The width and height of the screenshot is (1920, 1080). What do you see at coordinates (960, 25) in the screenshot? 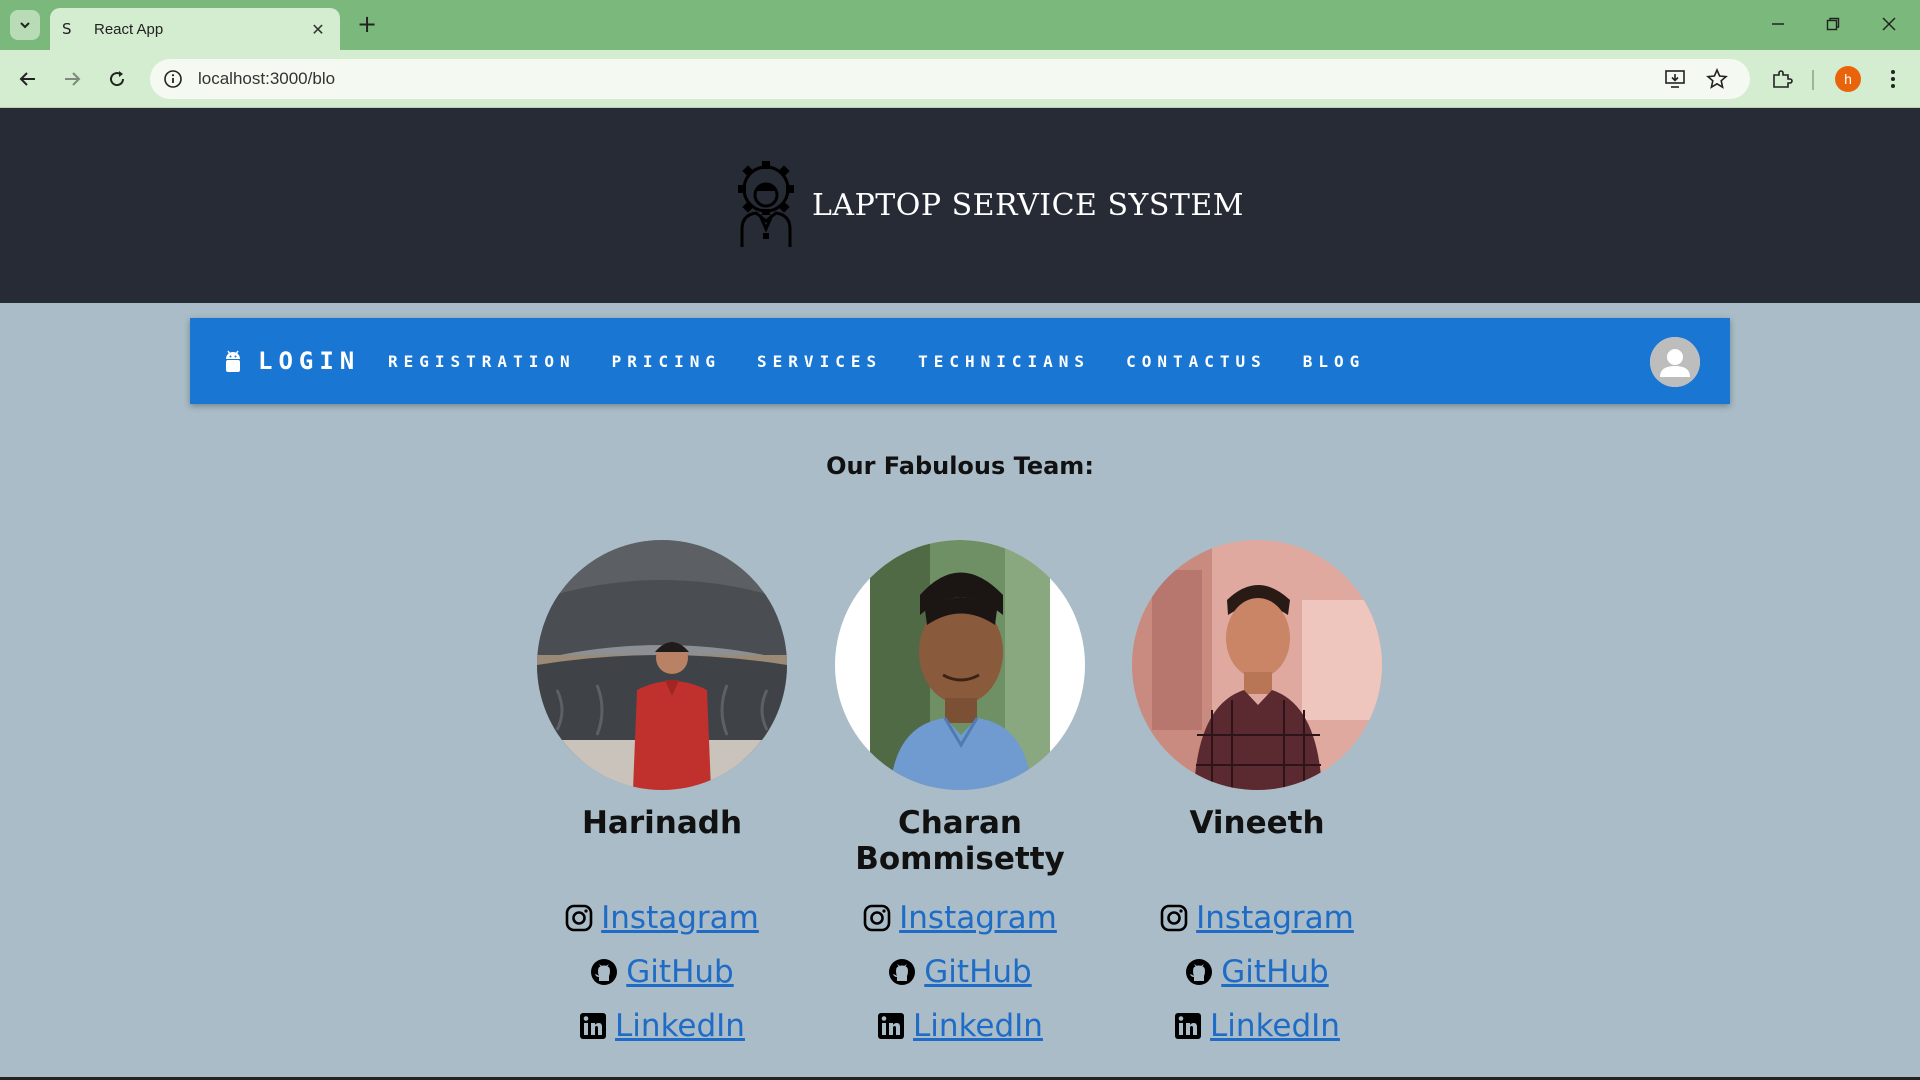
I see `browser-tab-strip: S React App ✕ +` at bounding box center [960, 25].